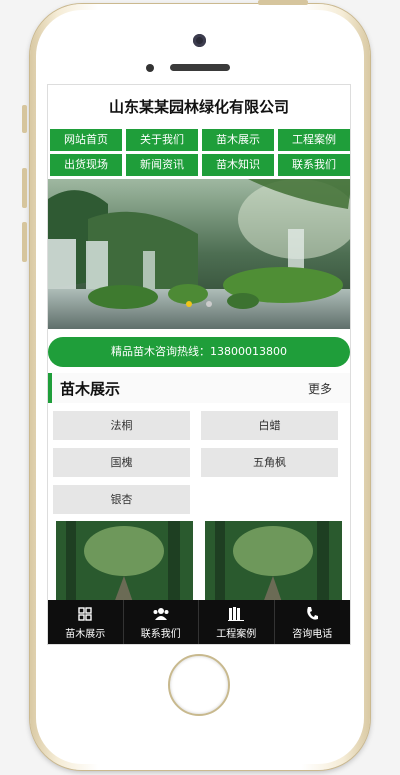 This screenshot has height=775, width=400. Describe the element at coordinates (283, 2) in the screenshot. I see `power-button` at that location.